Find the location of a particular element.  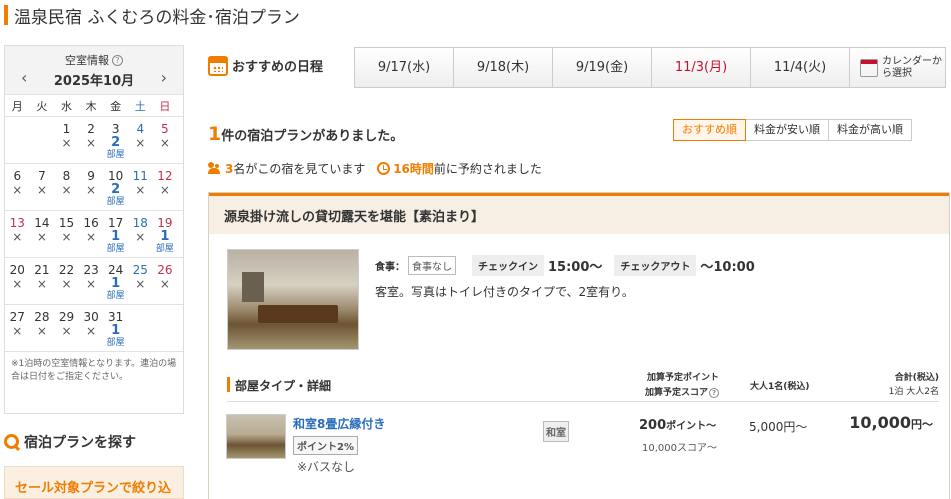

calendar-day: 2 × is located at coordinates (91, 142).